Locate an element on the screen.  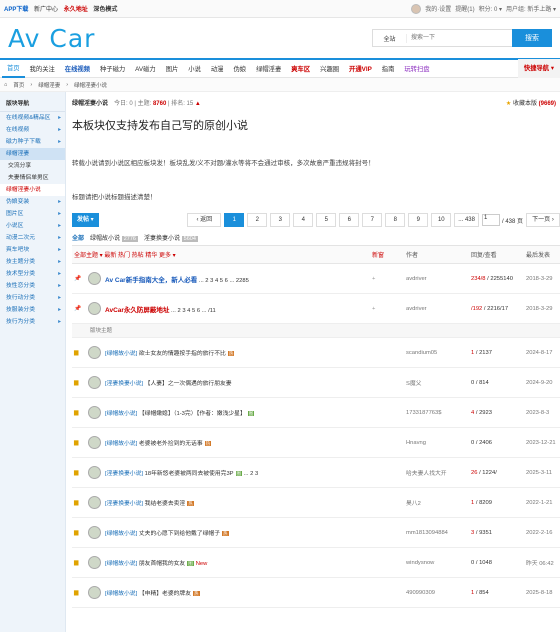
nav-av-magnet: AV磁力 is located at coordinates (145, 68).